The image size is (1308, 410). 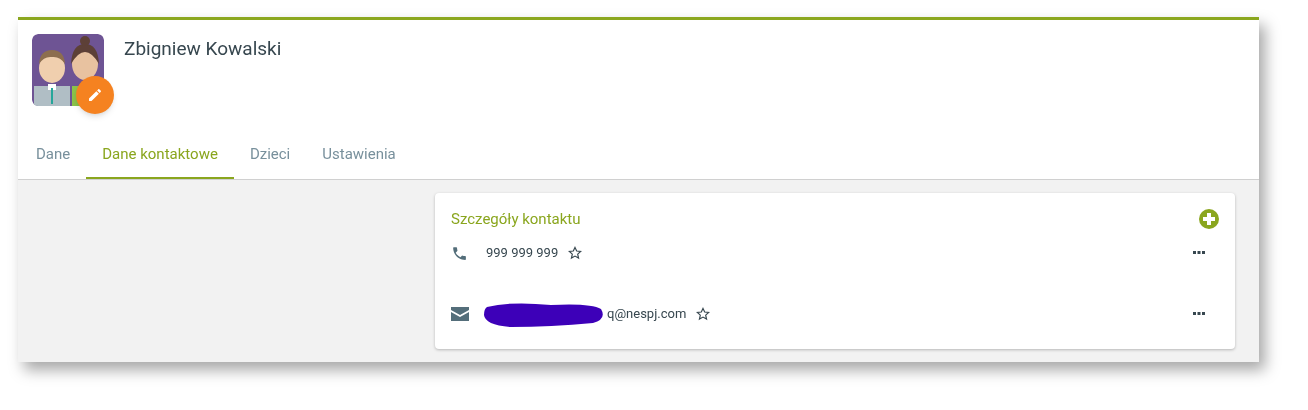 I want to click on add-icon, so click(x=1209, y=219).